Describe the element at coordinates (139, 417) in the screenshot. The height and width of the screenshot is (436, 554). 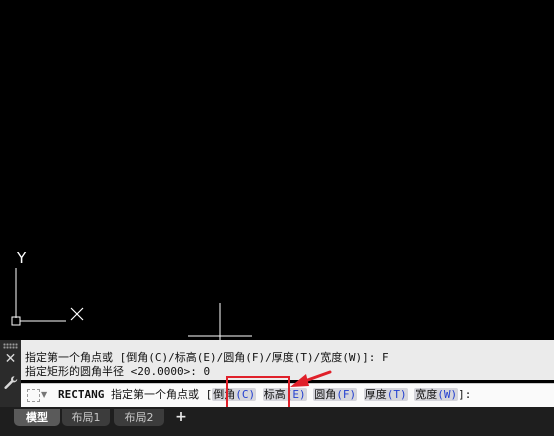
I see `tab-layout2: 布局2` at that location.